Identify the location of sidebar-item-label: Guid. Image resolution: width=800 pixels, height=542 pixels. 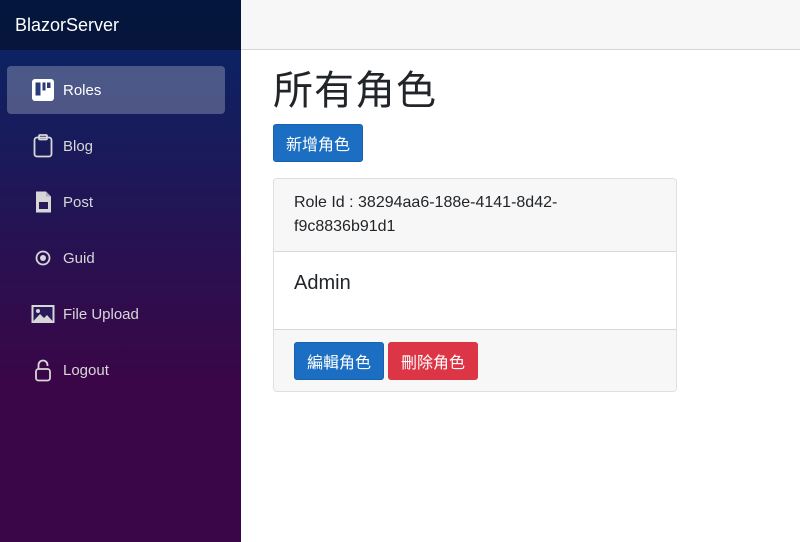
(79, 258).